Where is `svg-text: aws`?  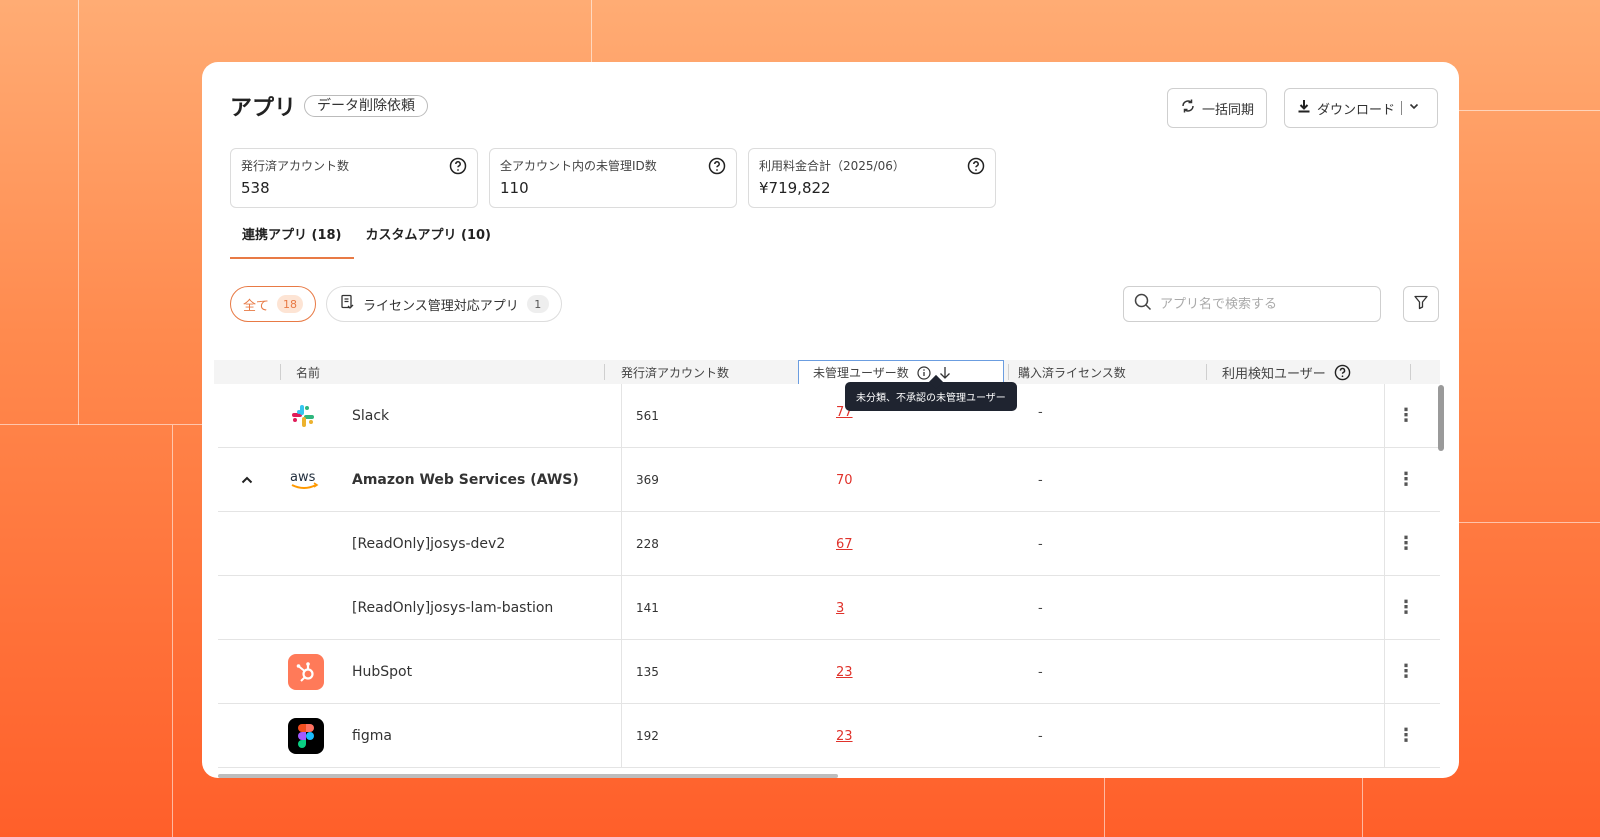 svg-text: aws is located at coordinates (303, 477).